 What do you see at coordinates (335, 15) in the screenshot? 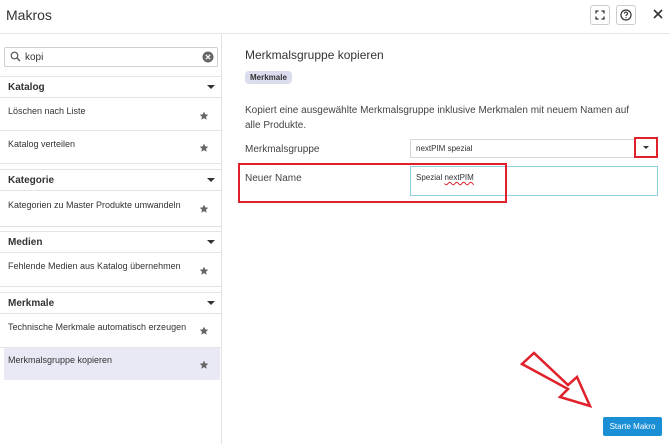
I see `title-bar: Makros` at bounding box center [335, 15].